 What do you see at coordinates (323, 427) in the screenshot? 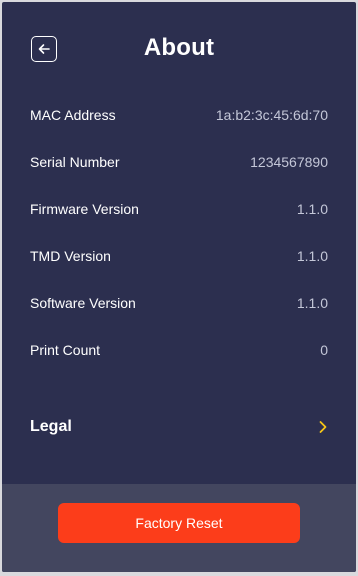
I see `chevron-right-icon` at bounding box center [323, 427].